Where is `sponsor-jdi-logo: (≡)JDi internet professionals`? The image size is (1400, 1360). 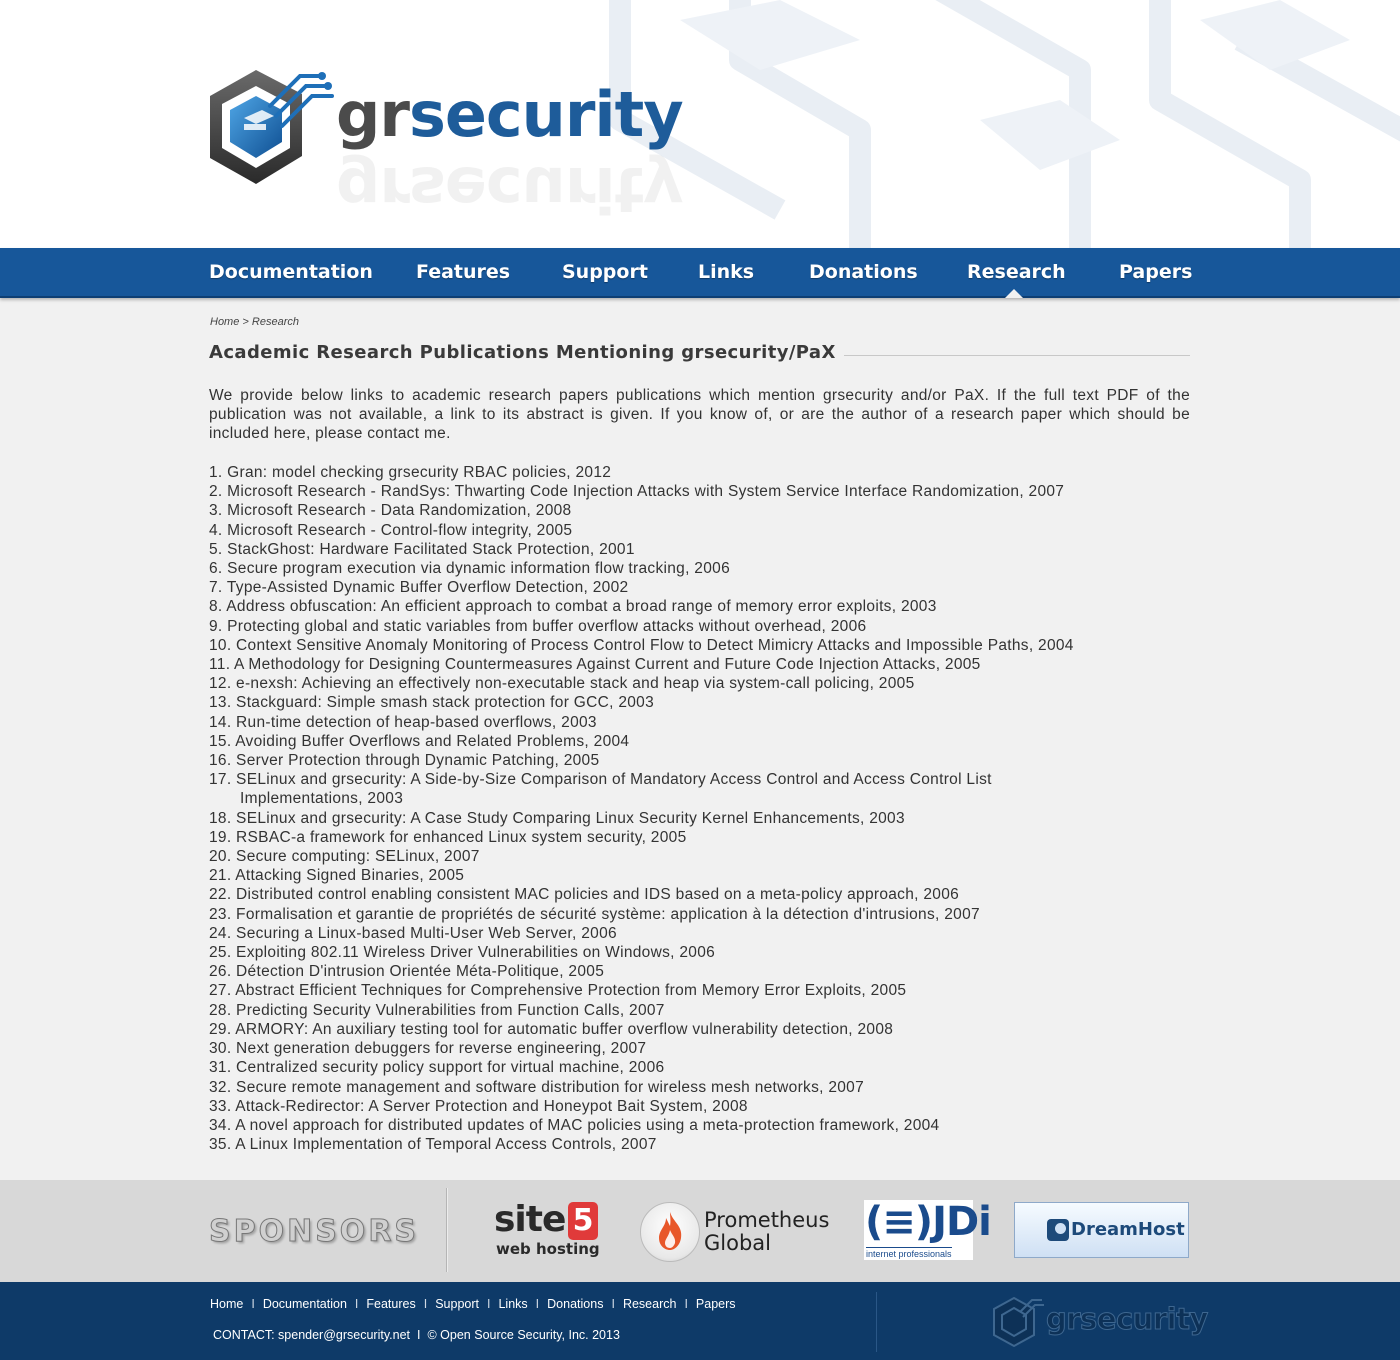 sponsor-jdi-logo: (≡)JDi internet professionals is located at coordinates (928, 1230).